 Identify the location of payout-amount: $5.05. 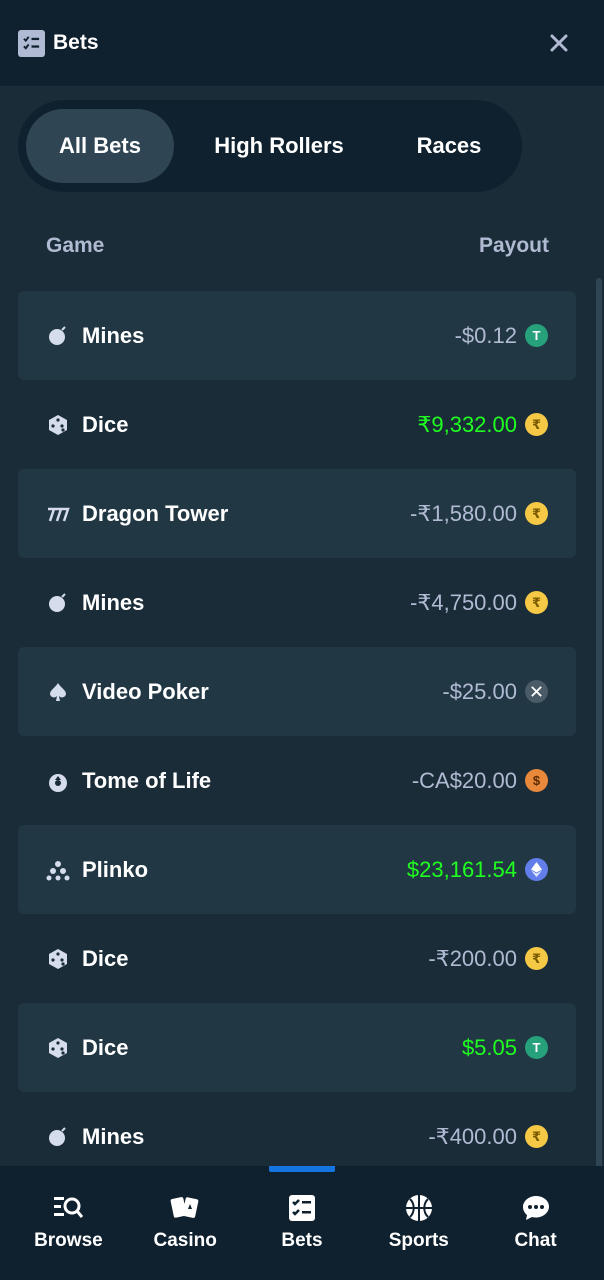
(489, 1047).